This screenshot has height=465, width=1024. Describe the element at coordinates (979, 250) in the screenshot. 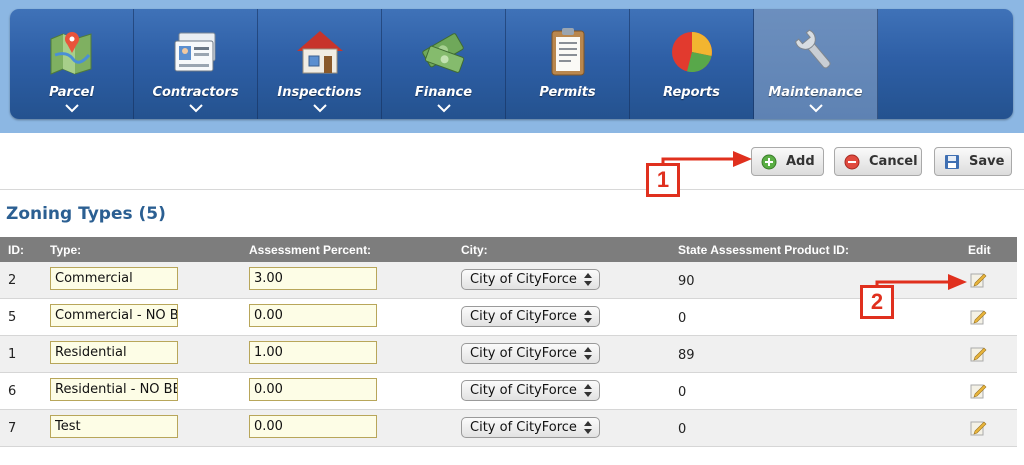

I see `column-header-edit: Edit` at that location.